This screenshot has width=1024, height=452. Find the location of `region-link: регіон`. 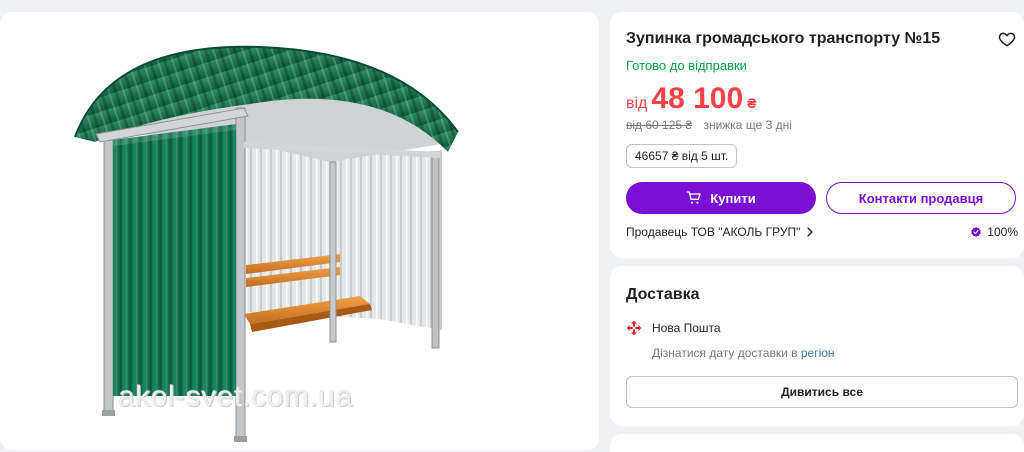

region-link: регіон is located at coordinates (818, 353).